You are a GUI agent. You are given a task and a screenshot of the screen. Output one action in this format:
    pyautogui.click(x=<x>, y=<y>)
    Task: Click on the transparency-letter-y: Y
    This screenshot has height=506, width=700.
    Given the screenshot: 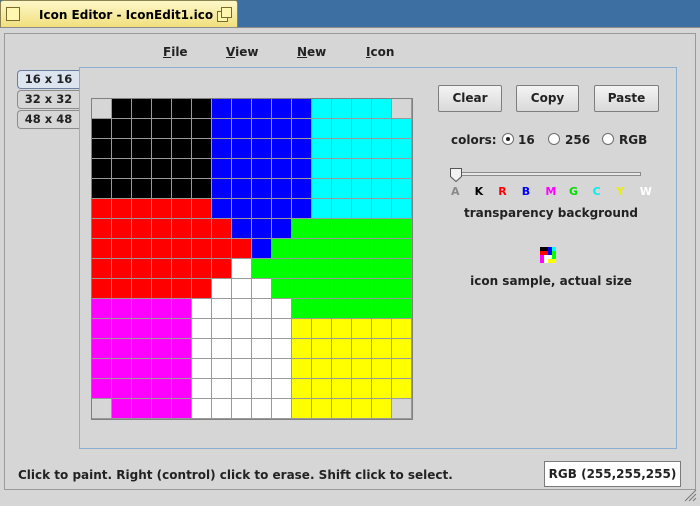 What is the action you would take?
    pyautogui.click(x=620, y=191)
    